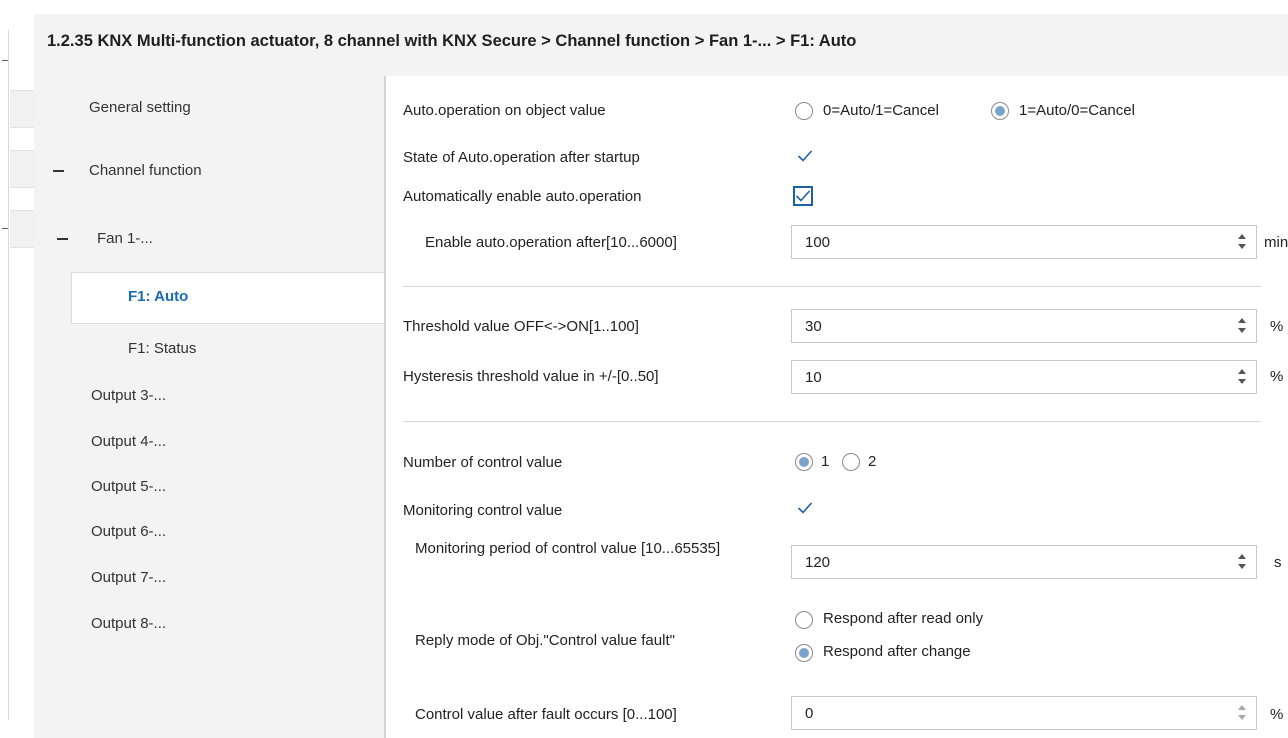 This screenshot has height=738, width=1288. I want to click on radio-reply-after-change, so click(804, 653).